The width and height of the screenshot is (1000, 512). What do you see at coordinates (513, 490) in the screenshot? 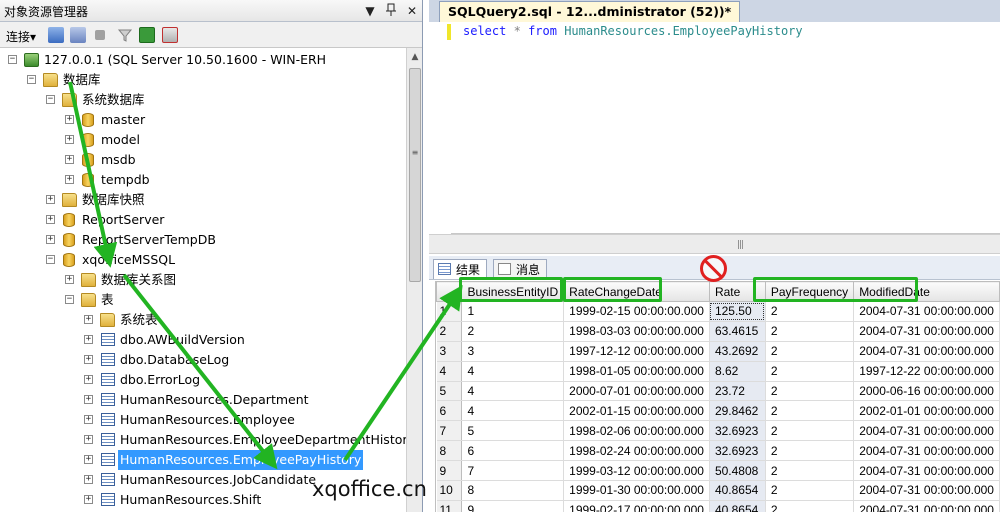
I see `grid-cell: 8` at bounding box center [513, 490].